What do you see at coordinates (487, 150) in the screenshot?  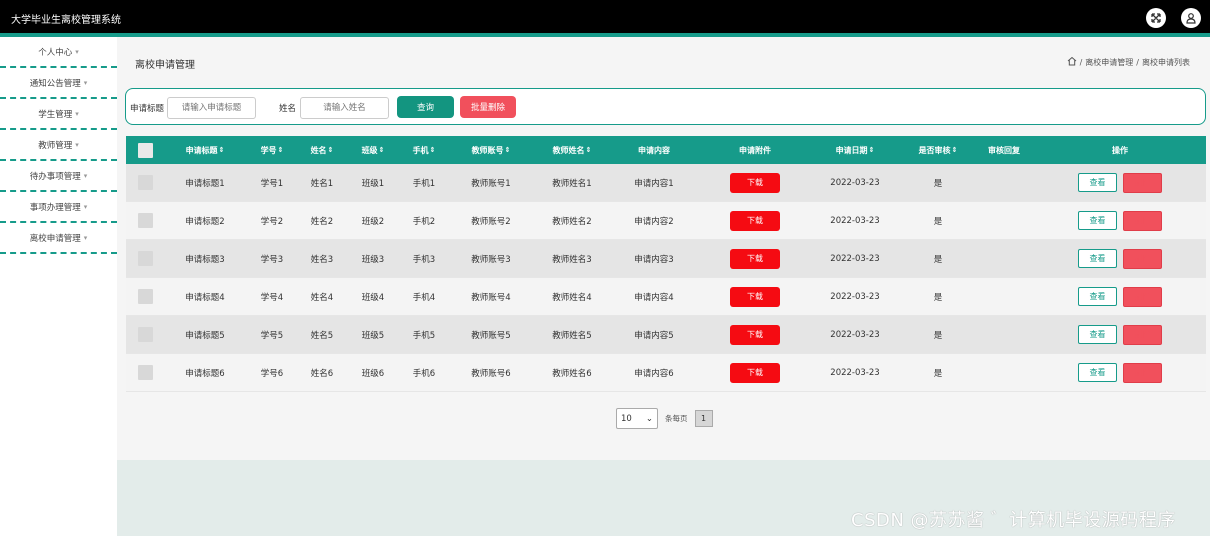 I see `column-header-label: 教师账号` at bounding box center [487, 150].